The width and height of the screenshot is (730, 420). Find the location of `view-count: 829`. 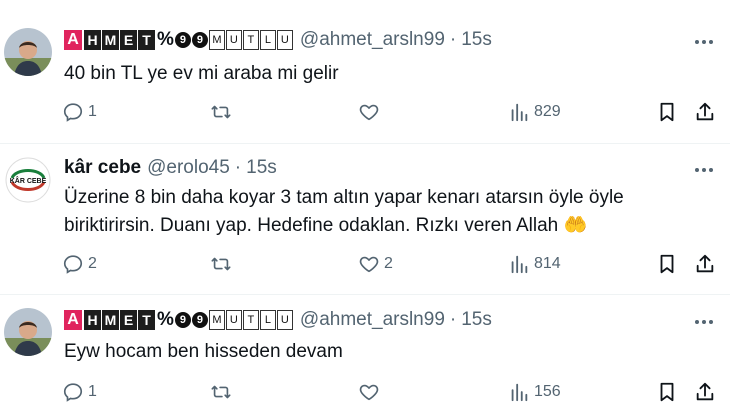

view-count: 829 is located at coordinates (547, 111).